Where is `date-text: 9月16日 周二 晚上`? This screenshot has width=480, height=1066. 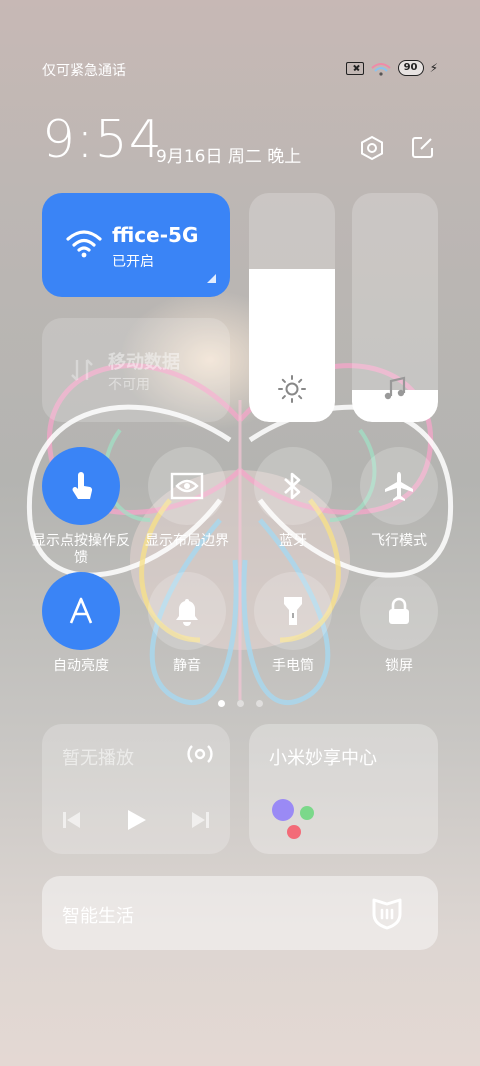 date-text: 9月16日 周二 晚上 is located at coordinates (229, 157).